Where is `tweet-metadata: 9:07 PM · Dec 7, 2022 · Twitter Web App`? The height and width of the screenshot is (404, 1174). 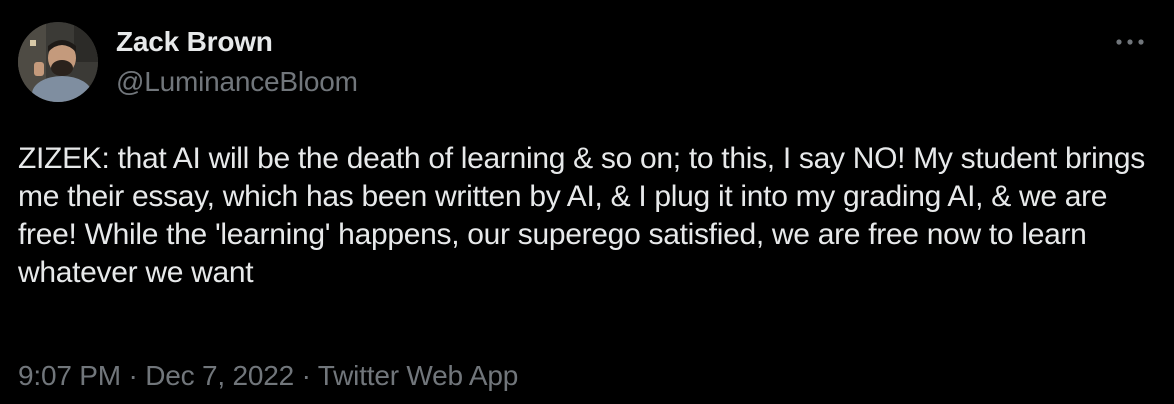
tweet-metadata: 9:07 PM · Dec 7, 2022 · Twitter Web App is located at coordinates (268, 376).